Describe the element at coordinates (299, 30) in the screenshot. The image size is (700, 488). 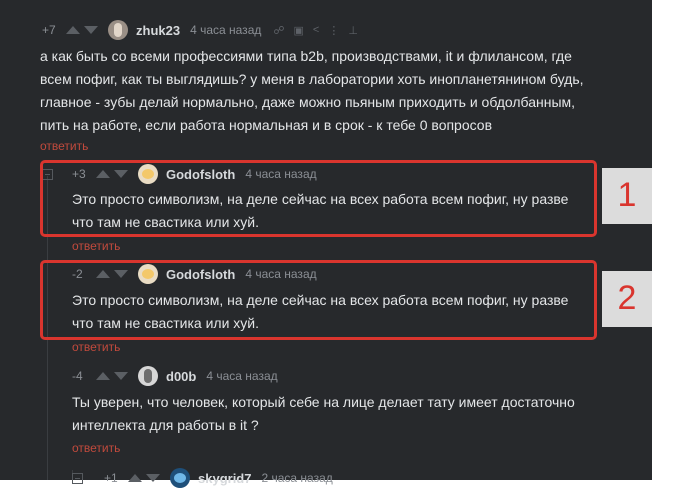
I see `save-icon: ▣` at that location.